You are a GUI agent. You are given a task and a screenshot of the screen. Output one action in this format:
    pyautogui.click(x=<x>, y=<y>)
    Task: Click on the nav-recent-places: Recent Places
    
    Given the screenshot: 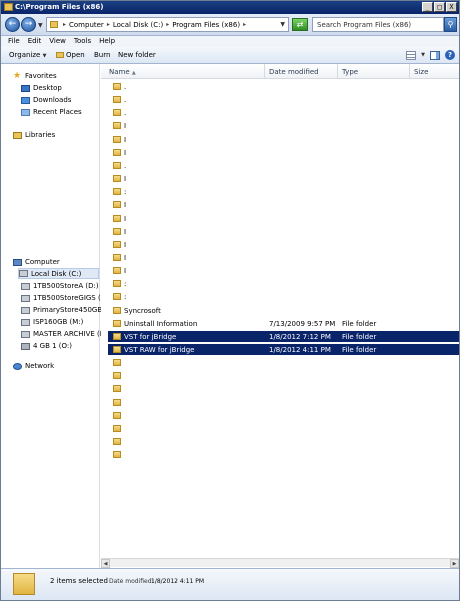 What is the action you would take?
    pyautogui.click(x=51, y=112)
    